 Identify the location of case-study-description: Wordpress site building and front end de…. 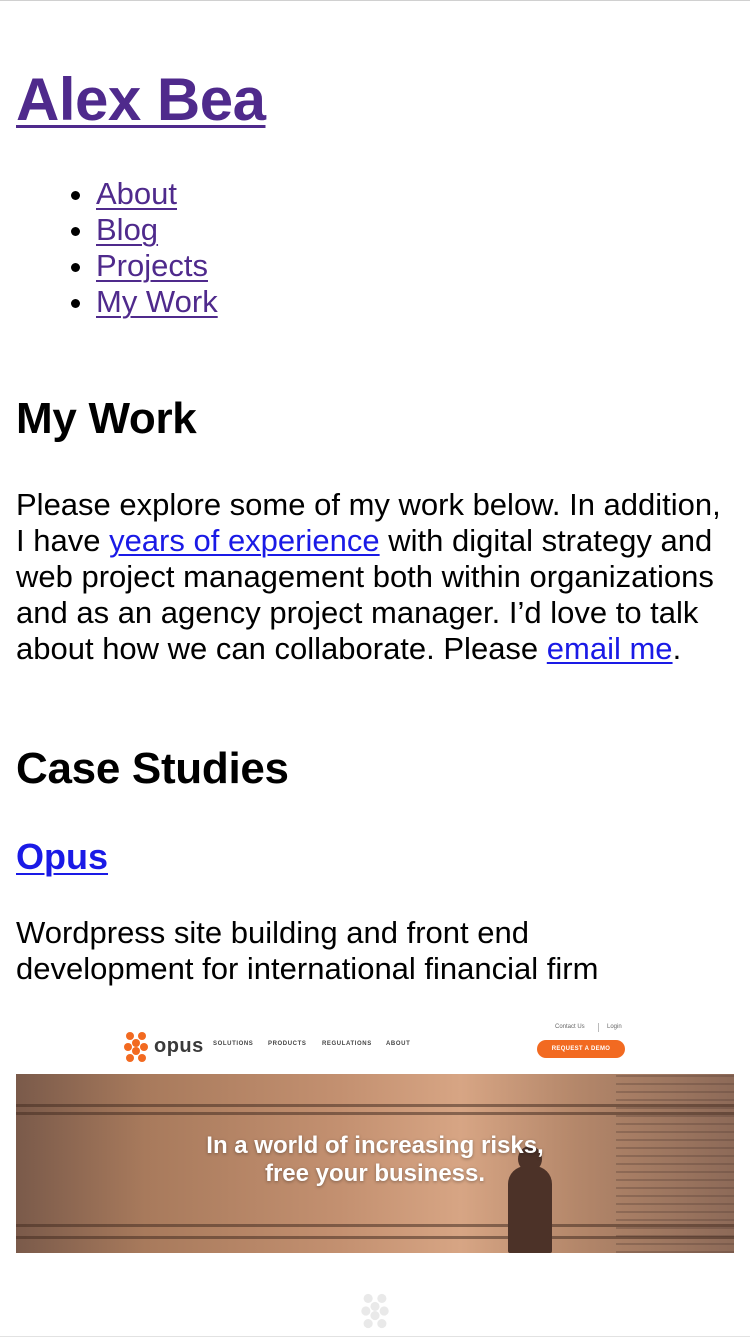
(307, 950).